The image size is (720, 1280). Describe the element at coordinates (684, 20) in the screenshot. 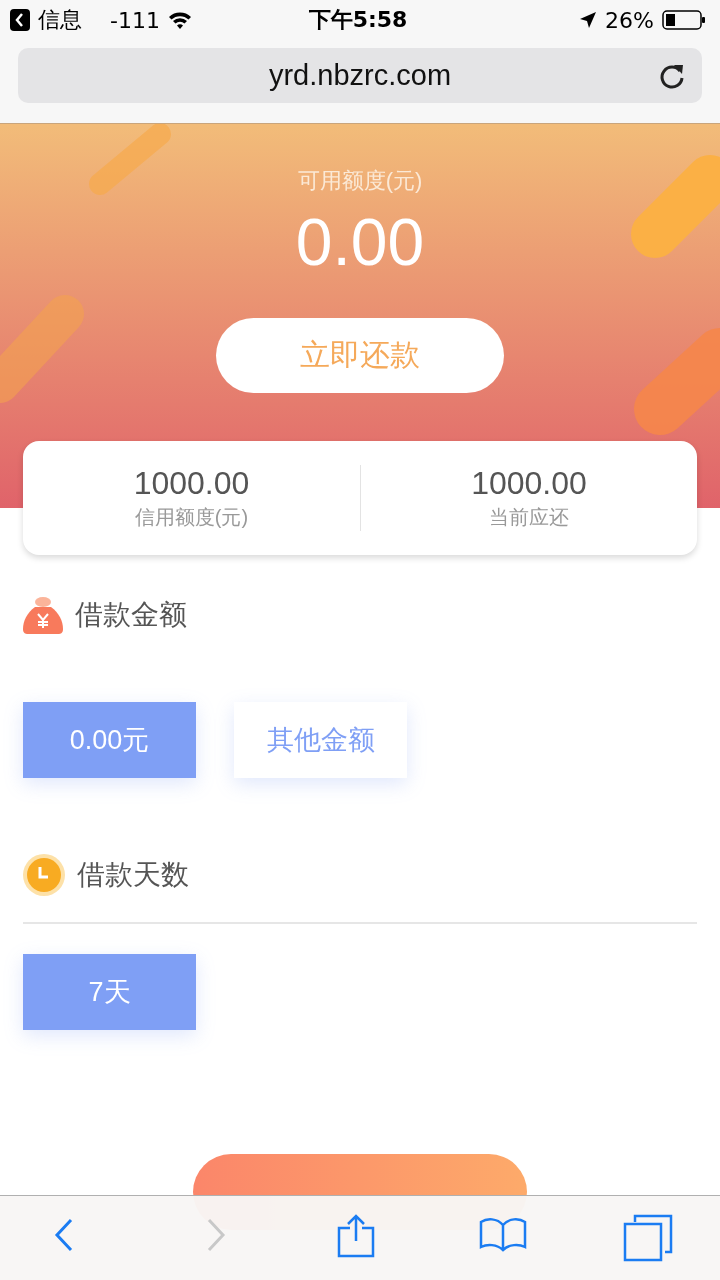

I see `battery-icon` at that location.